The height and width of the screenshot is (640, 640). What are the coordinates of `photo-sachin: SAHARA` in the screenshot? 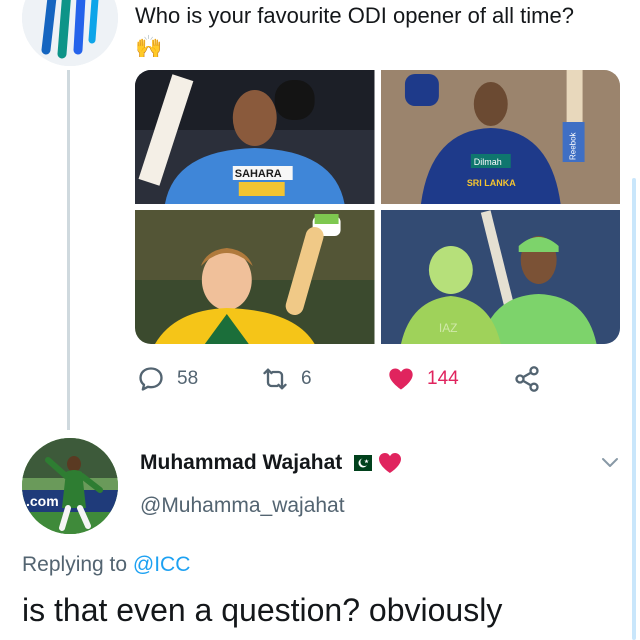 It's located at (255, 137).